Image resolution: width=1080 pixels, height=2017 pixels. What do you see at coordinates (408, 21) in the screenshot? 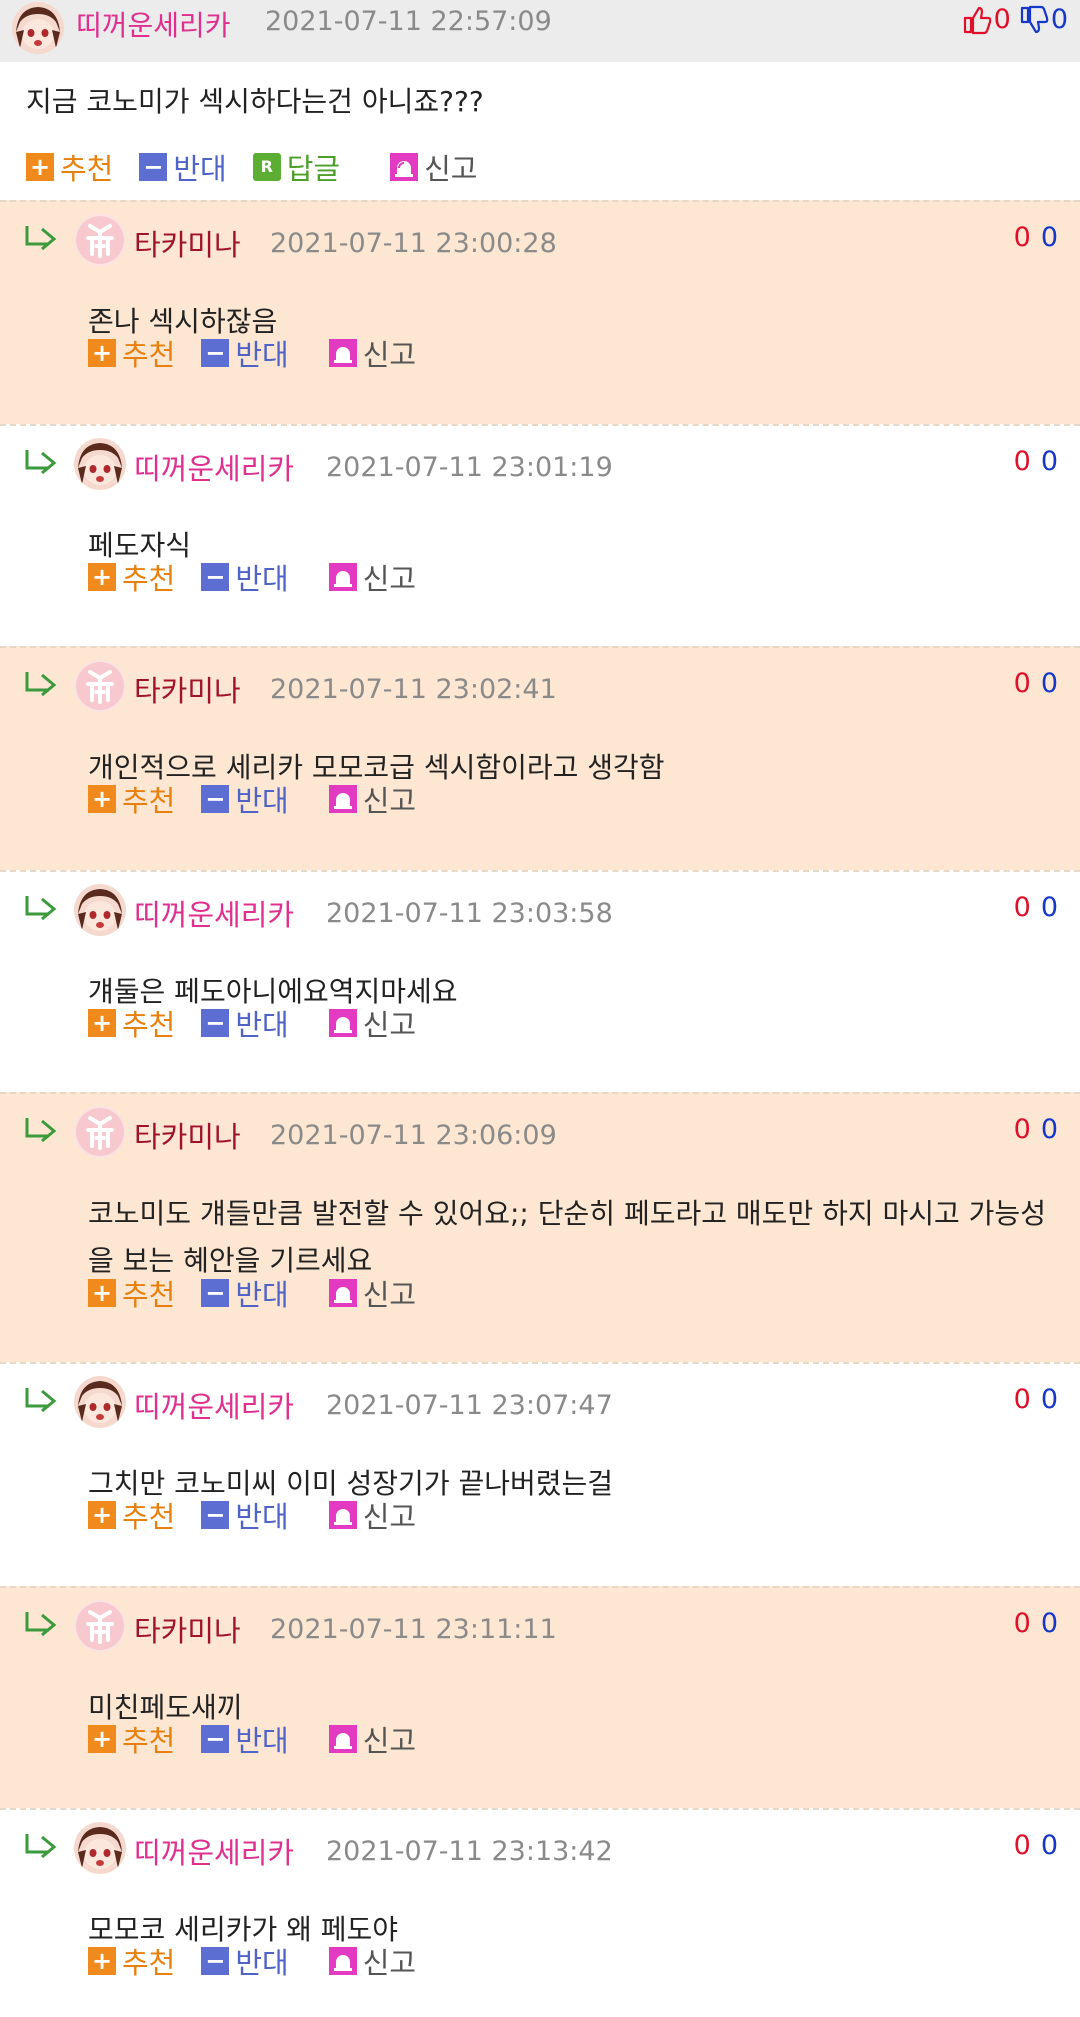
I see `post-date: 2021-07-11 22:57:09` at bounding box center [408, 21].